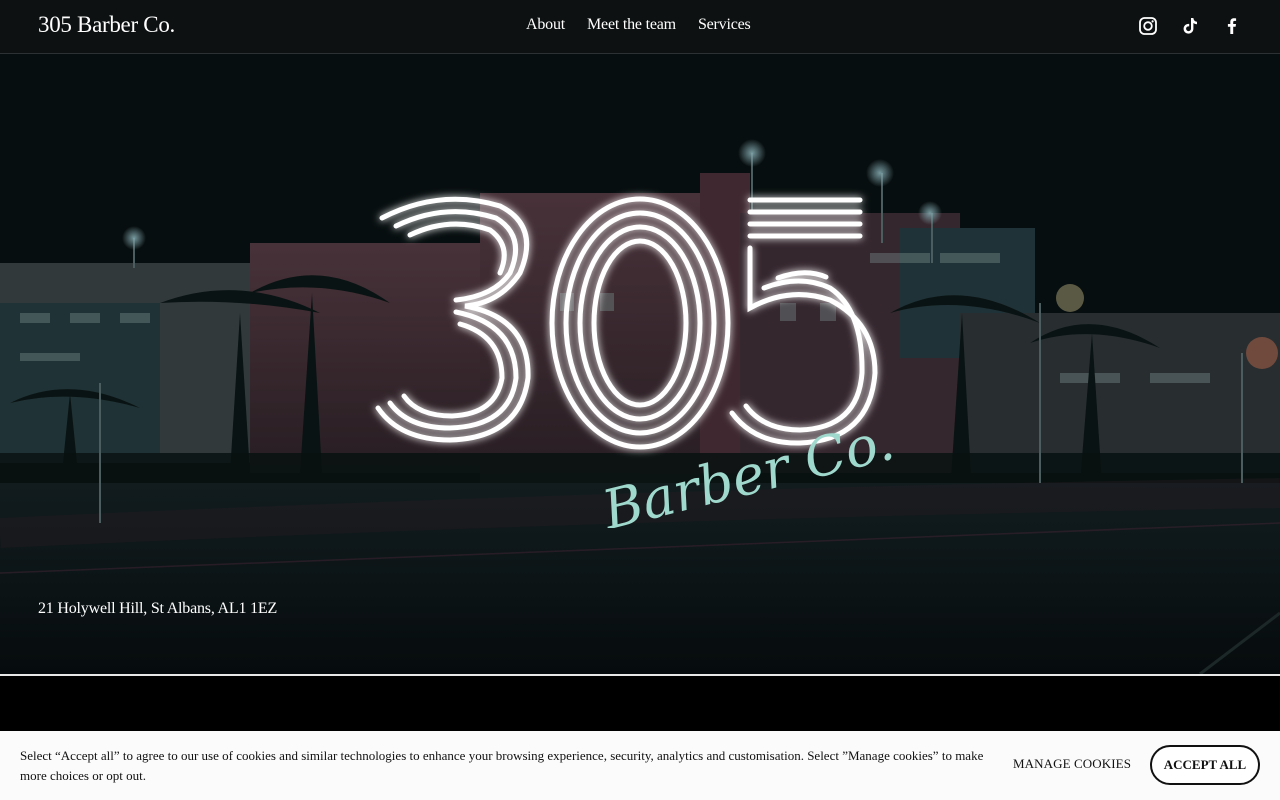  I want to click on nav-link-services: Services, so click(724, 25).